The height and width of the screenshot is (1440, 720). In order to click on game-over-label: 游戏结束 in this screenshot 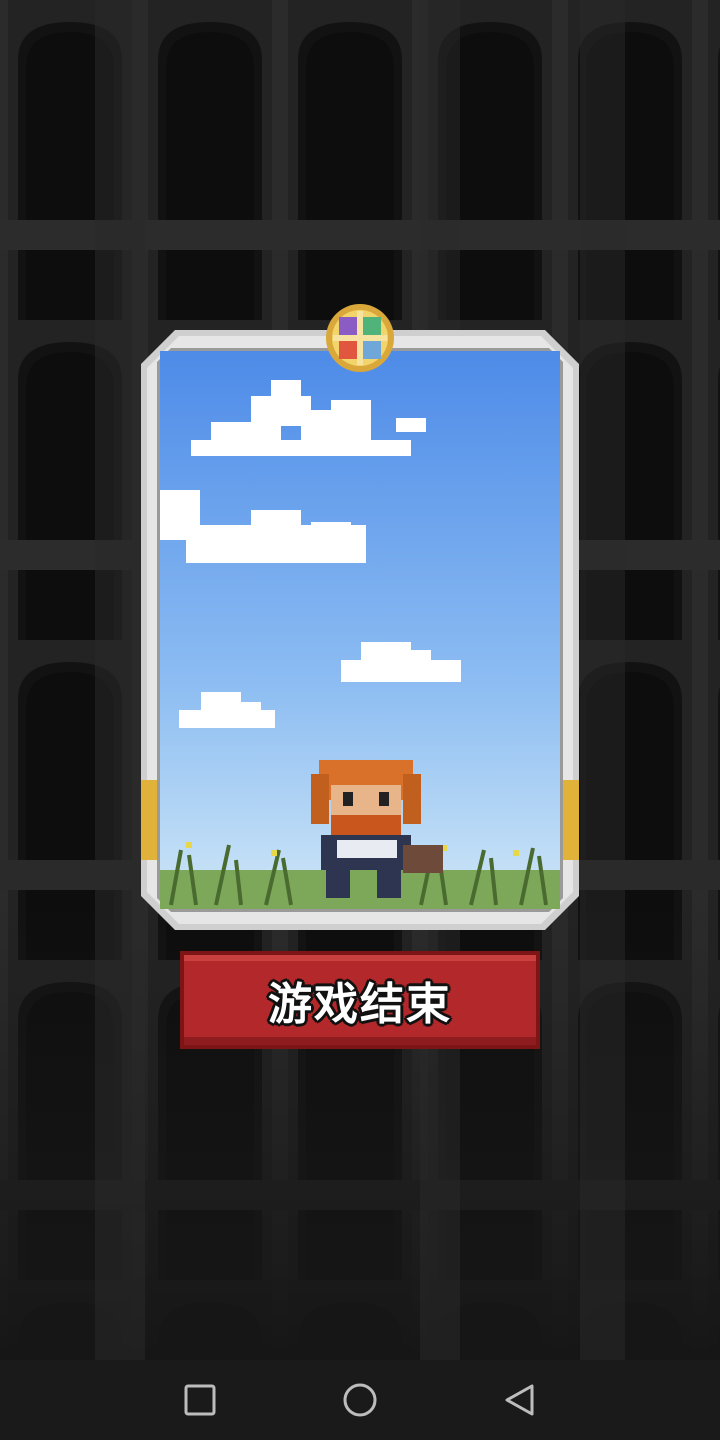, I will do `click(360, 1004)`.